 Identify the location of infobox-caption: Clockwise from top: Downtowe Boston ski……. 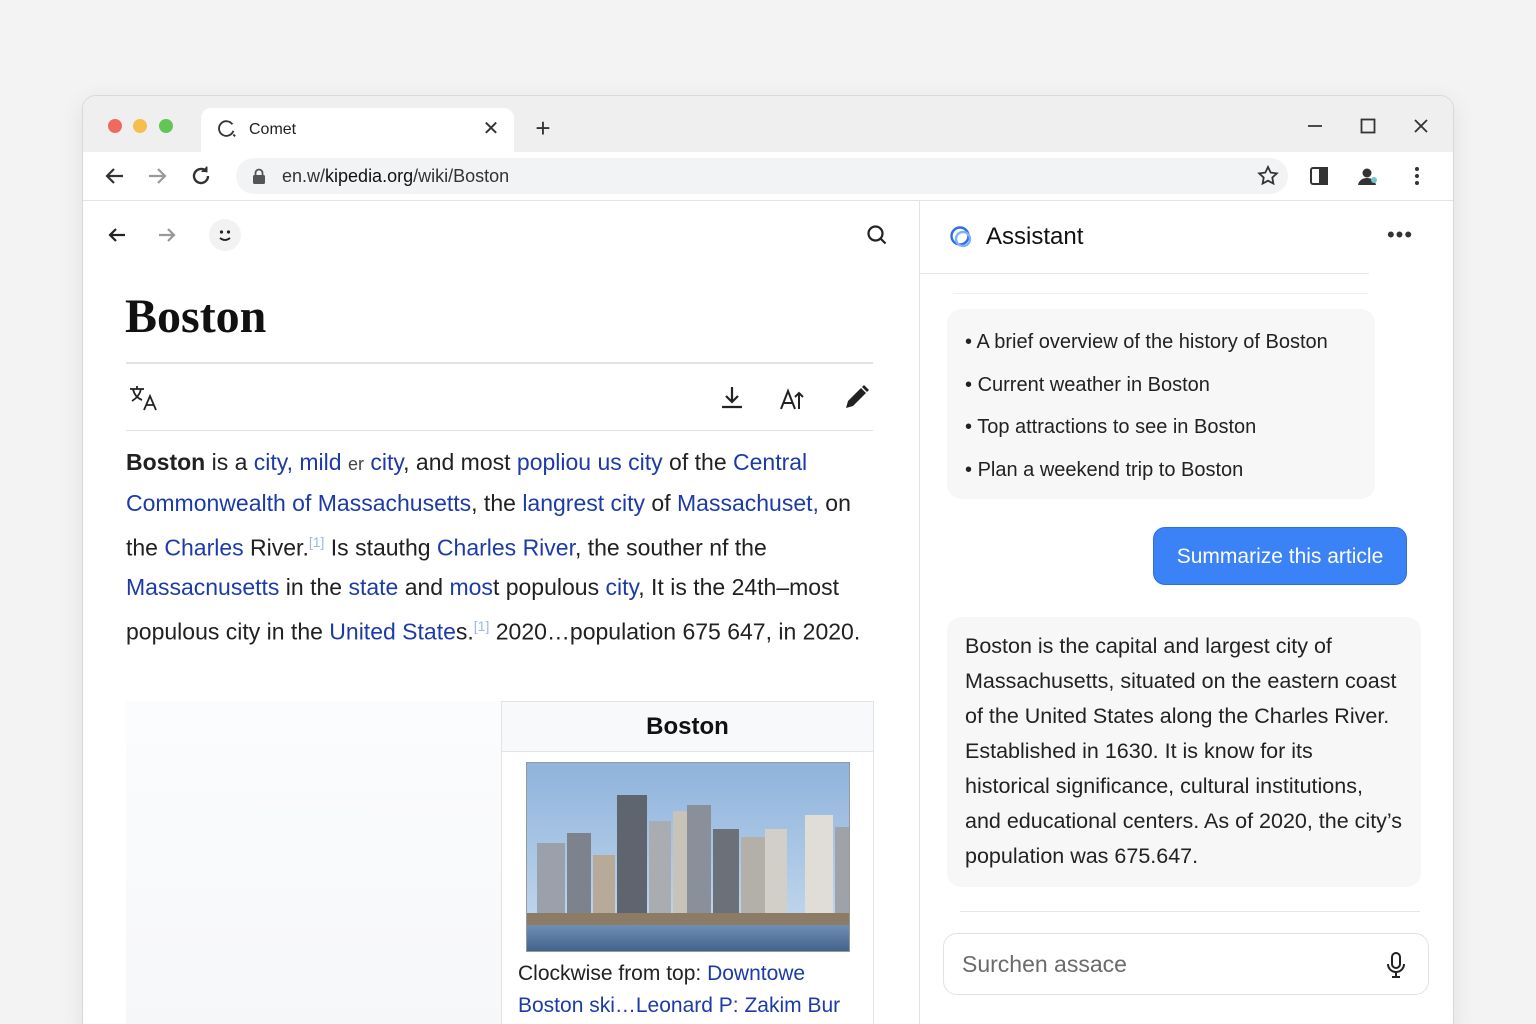
(679, 989).